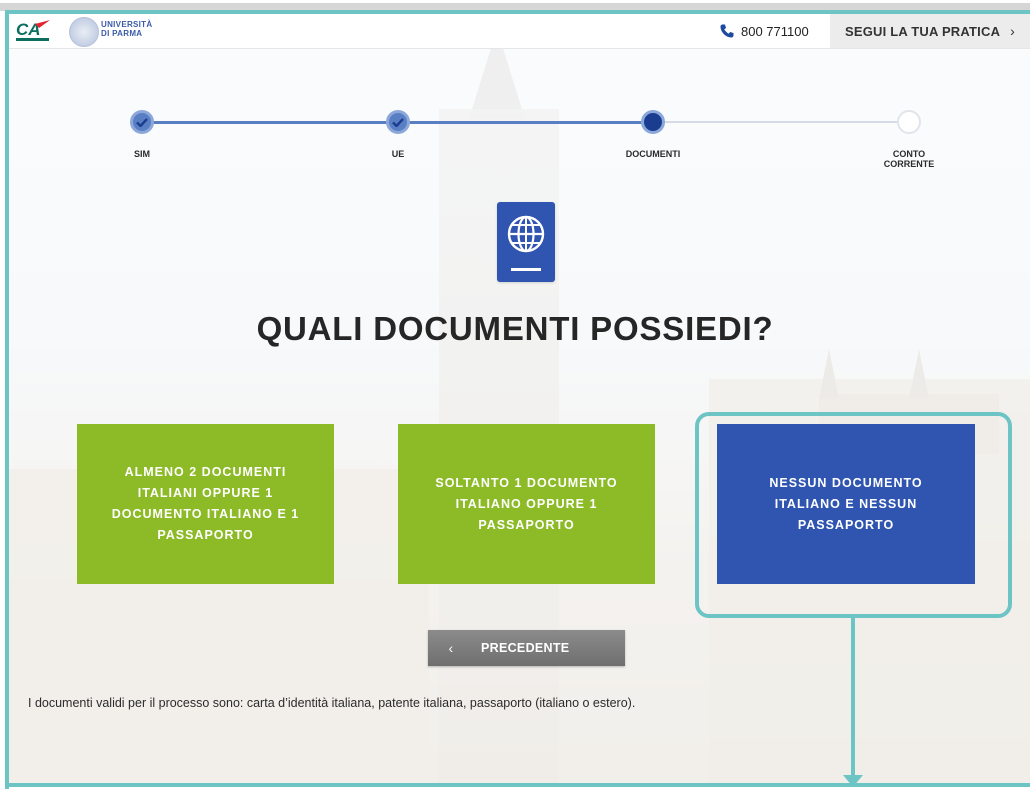 This screenshot has width=1030, height=789. I want to click on screenshot-frame-bottom, so click(517, 785).